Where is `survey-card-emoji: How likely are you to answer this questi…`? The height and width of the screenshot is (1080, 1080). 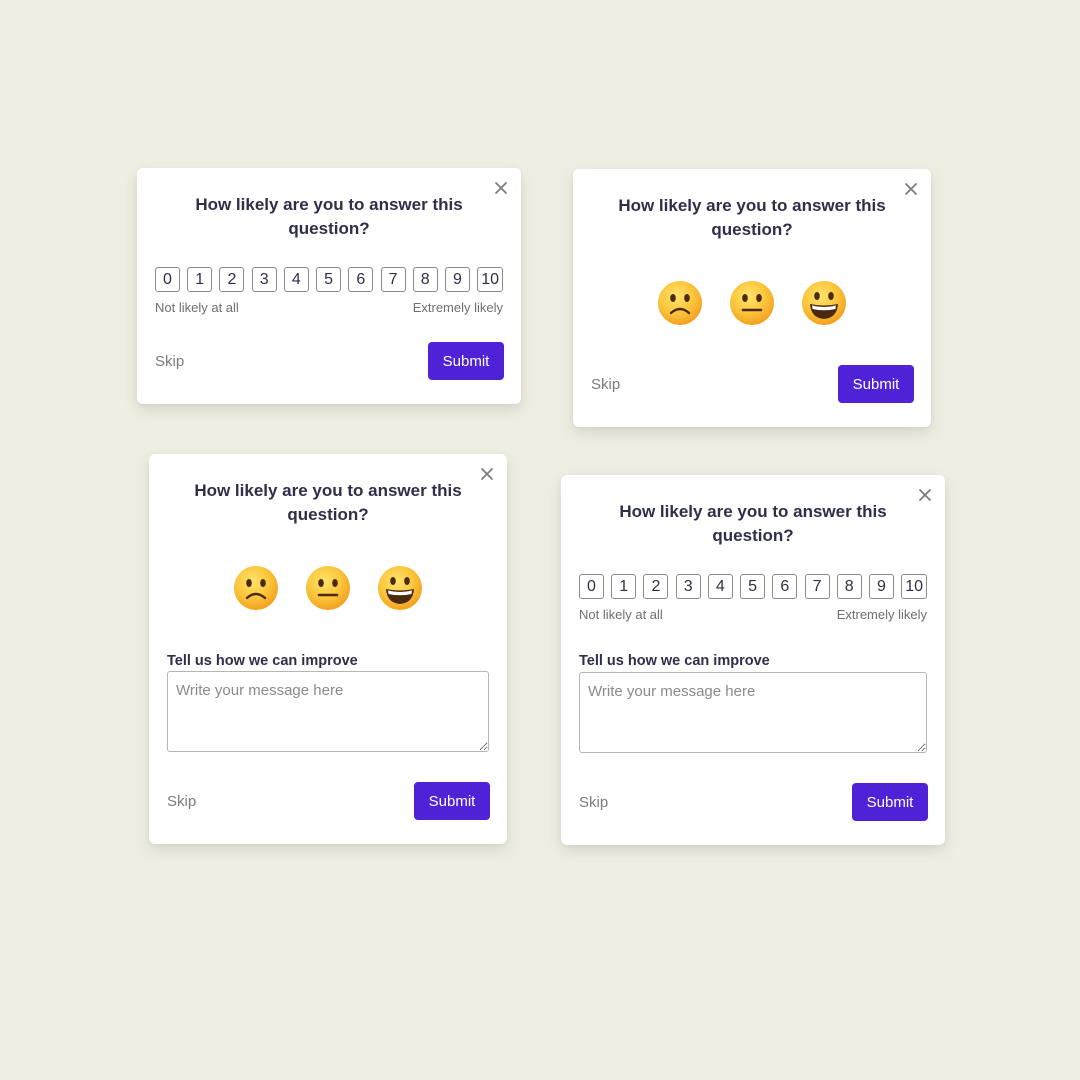 survey-card-emoji: How likely are you to answer this questi… is located at coordinates (752, 298).